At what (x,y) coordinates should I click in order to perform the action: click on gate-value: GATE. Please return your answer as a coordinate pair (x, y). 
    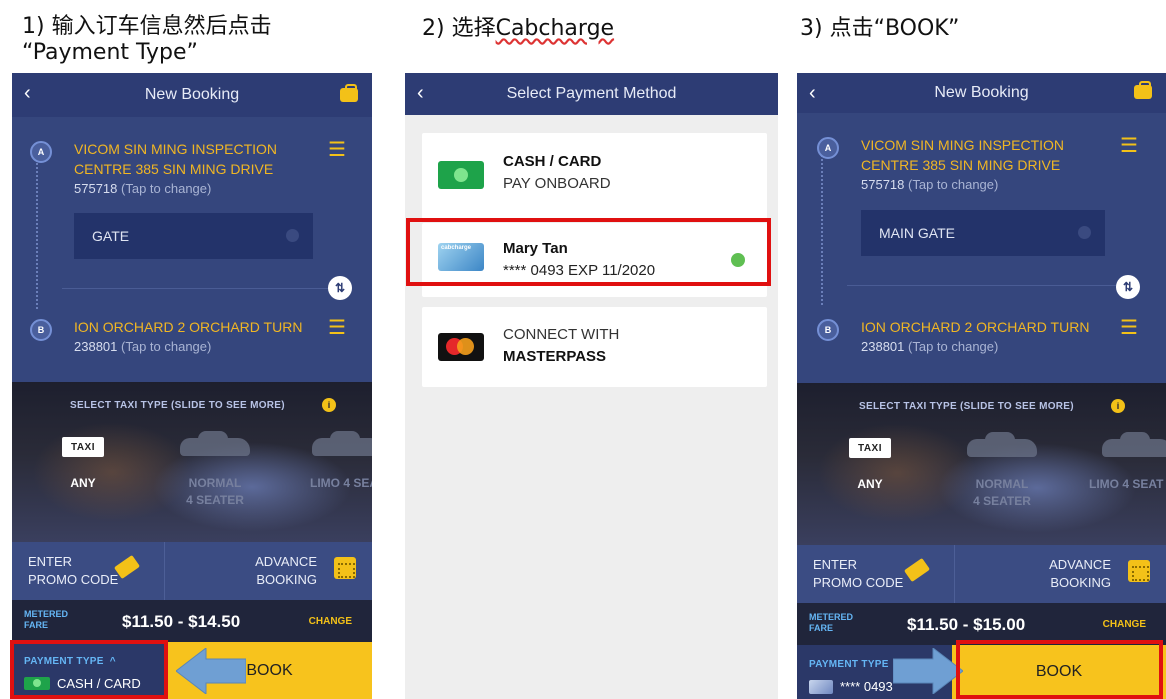
    Looking at the image, I should click on (111, 236).